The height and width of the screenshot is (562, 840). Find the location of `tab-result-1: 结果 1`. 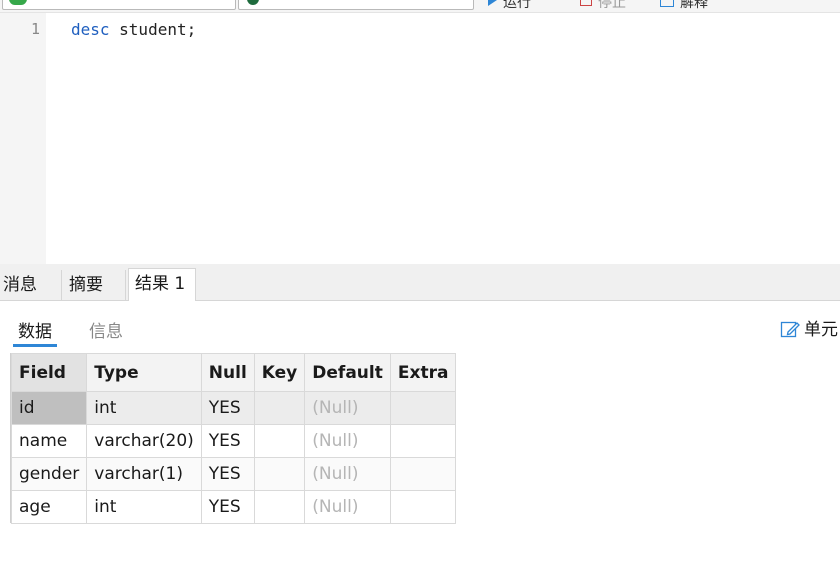

tab-result-1: 结果 1 is located at coordinates (162, 284).